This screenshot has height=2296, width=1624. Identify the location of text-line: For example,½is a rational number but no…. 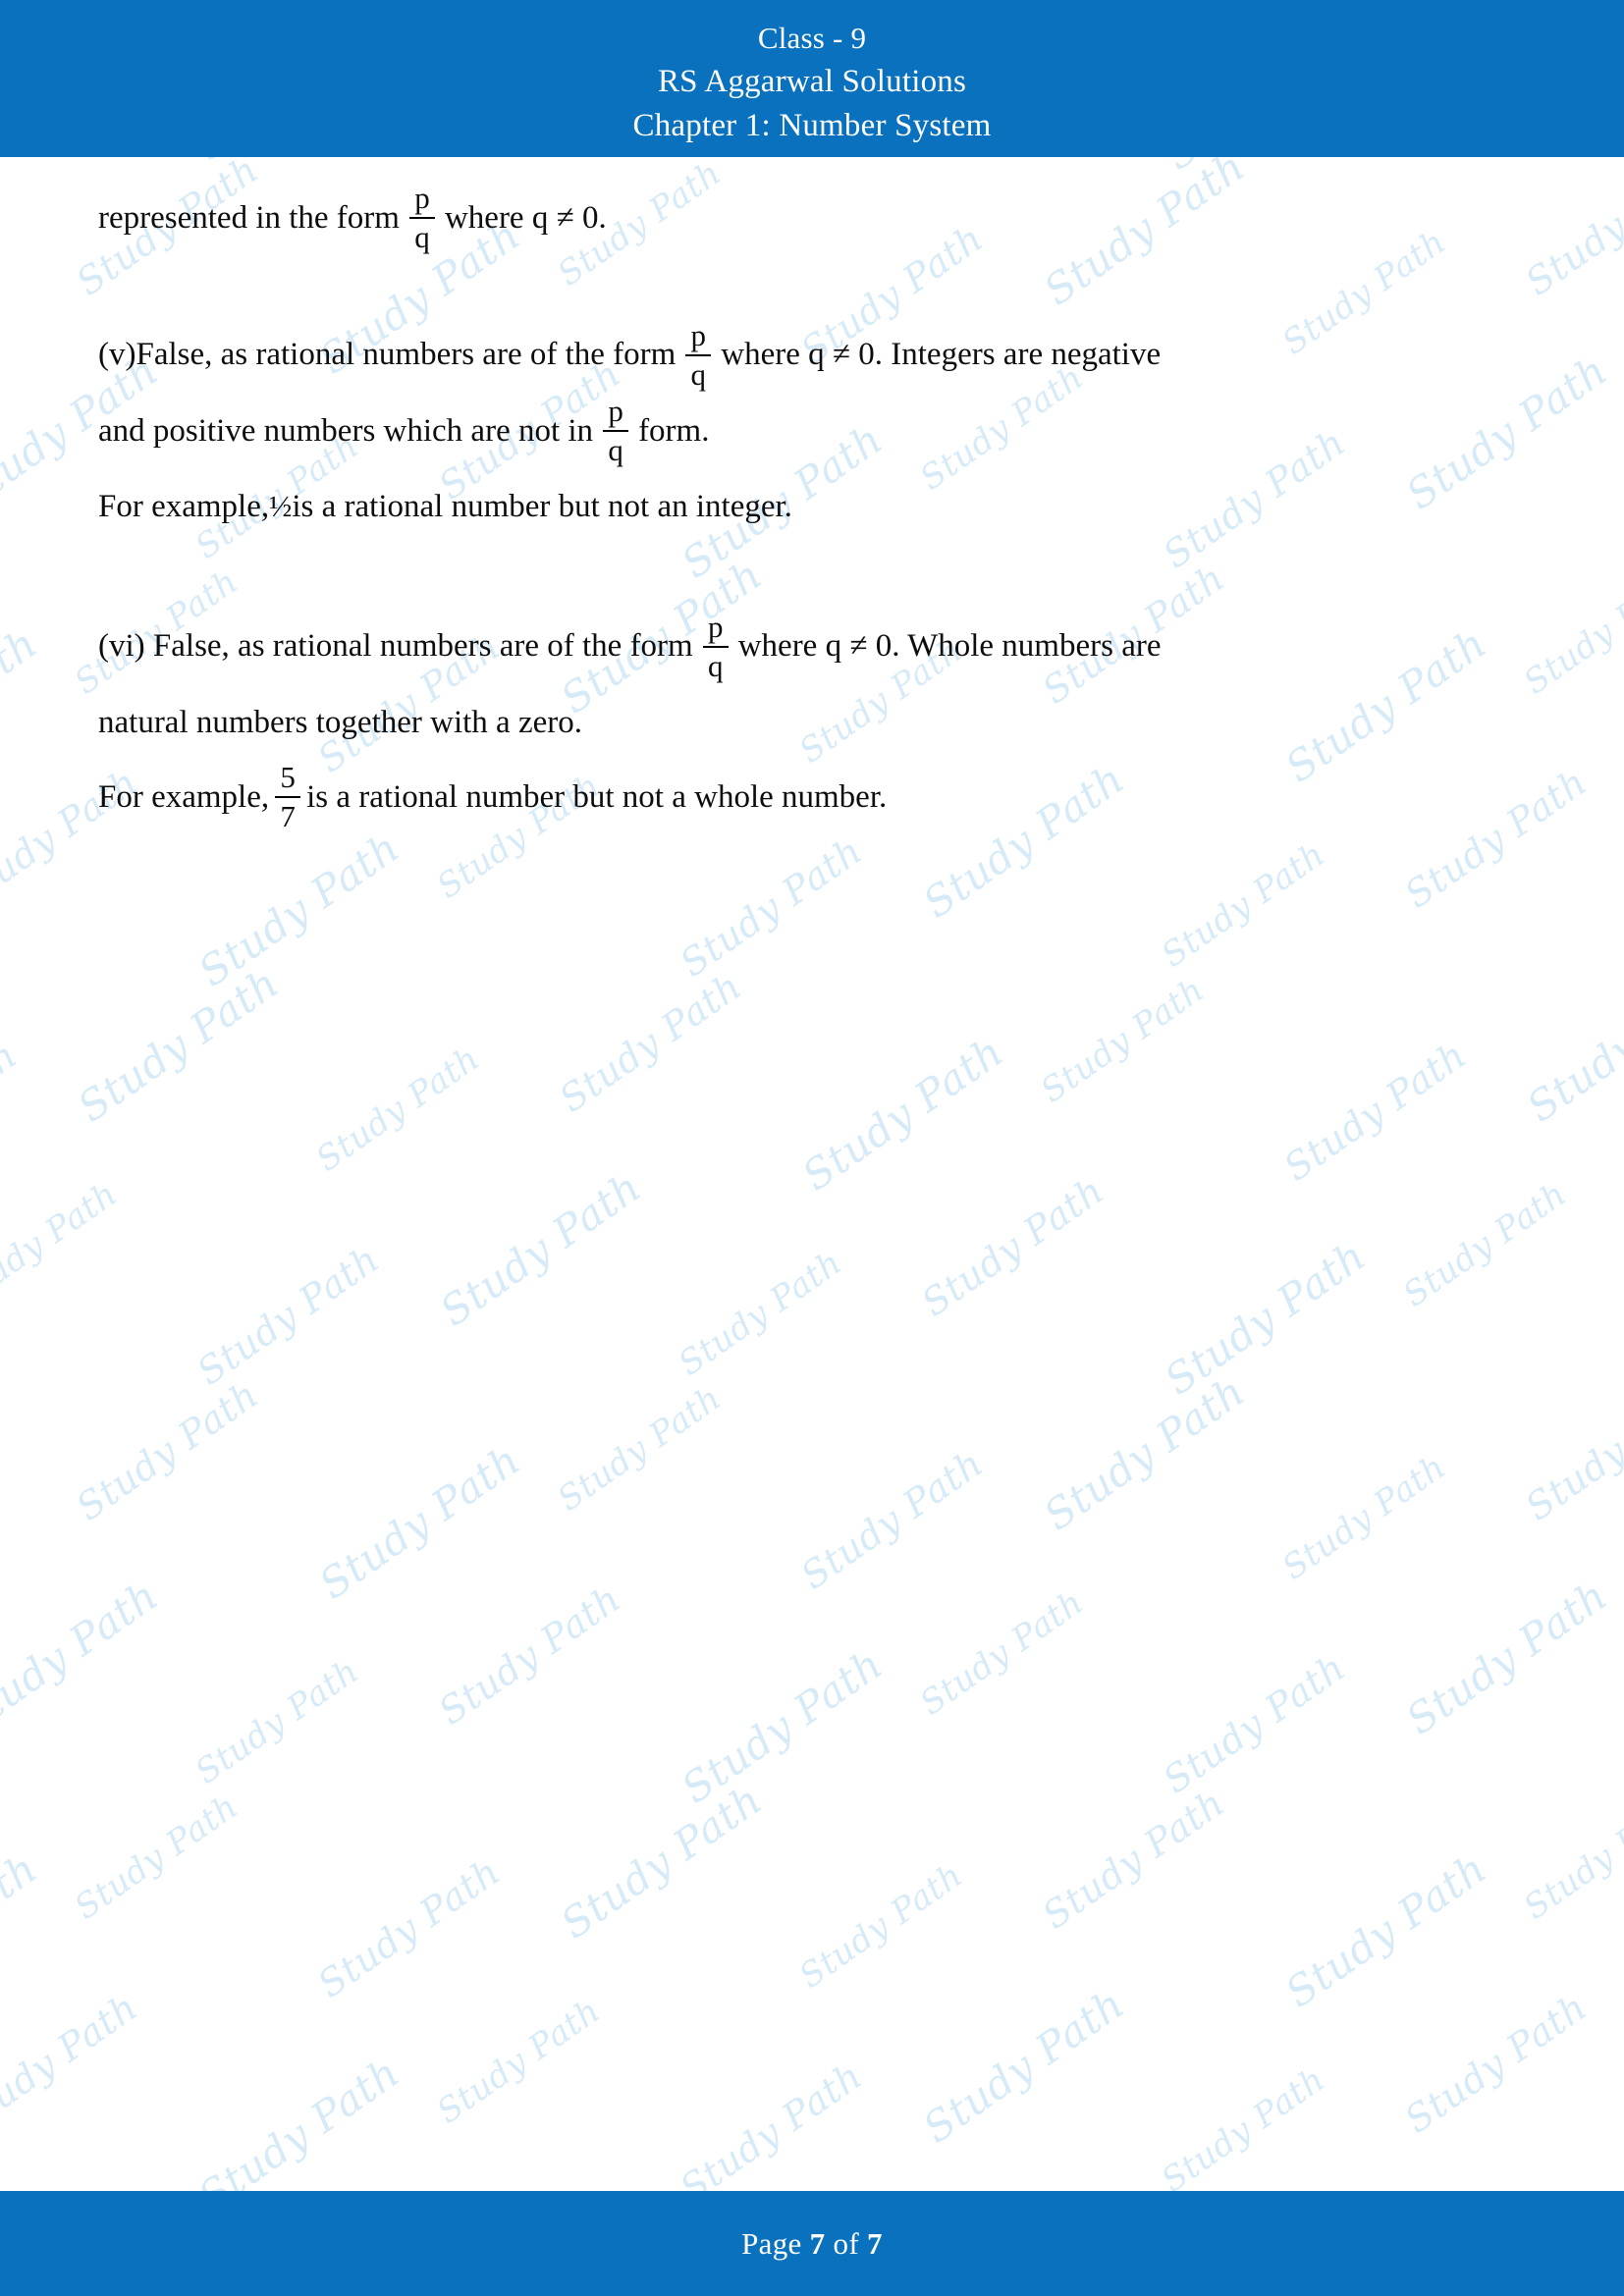
(812, 506).